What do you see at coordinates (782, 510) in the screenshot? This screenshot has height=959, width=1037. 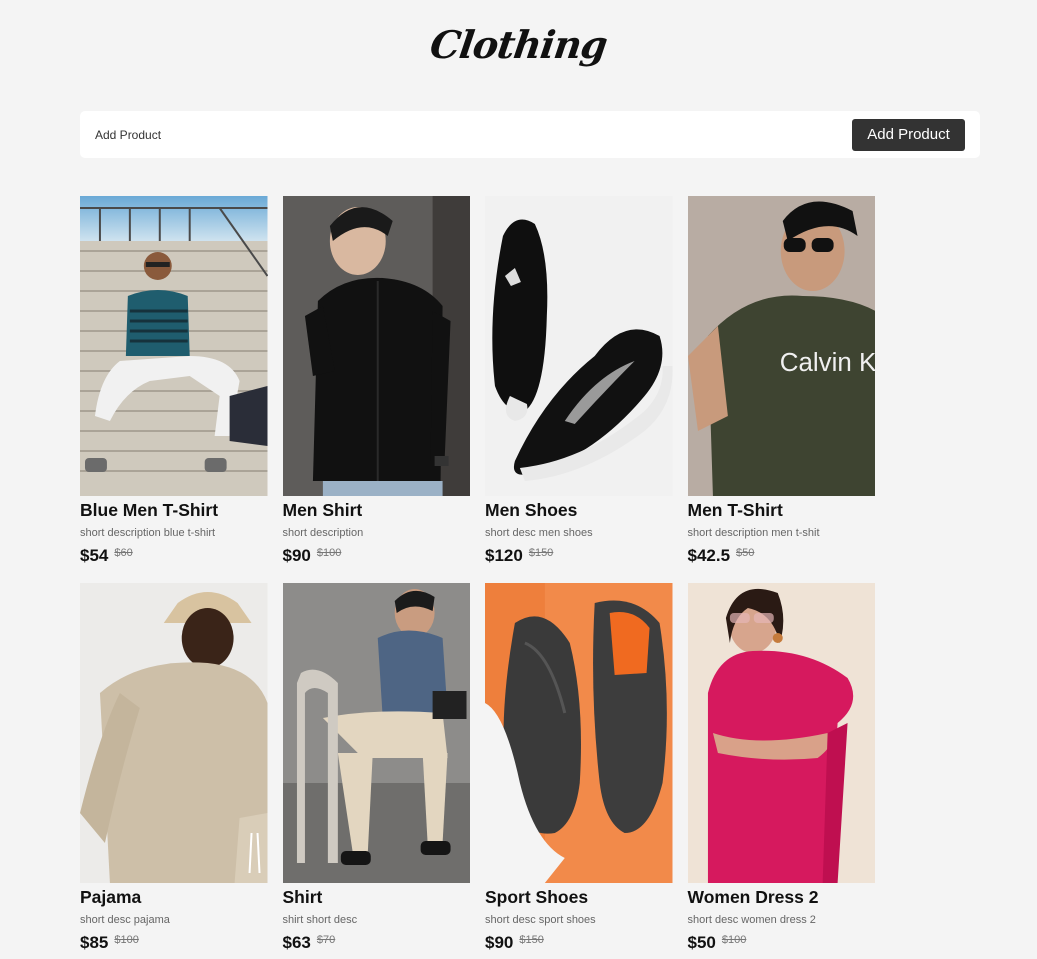 I see `product-name: Men T-Shirt` at bounding box center [782, 510].